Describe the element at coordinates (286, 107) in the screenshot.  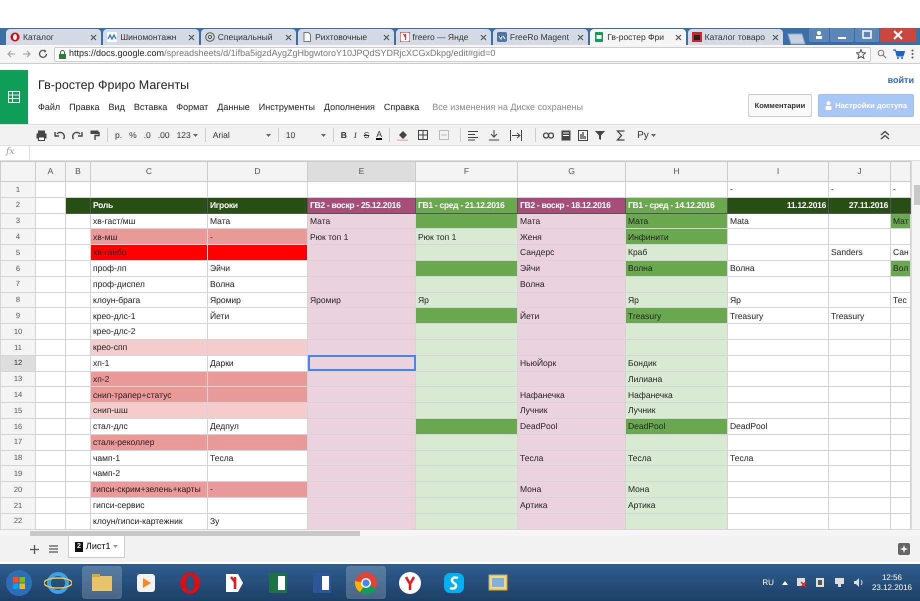
I see `menu-item: Инструменты` at that location.